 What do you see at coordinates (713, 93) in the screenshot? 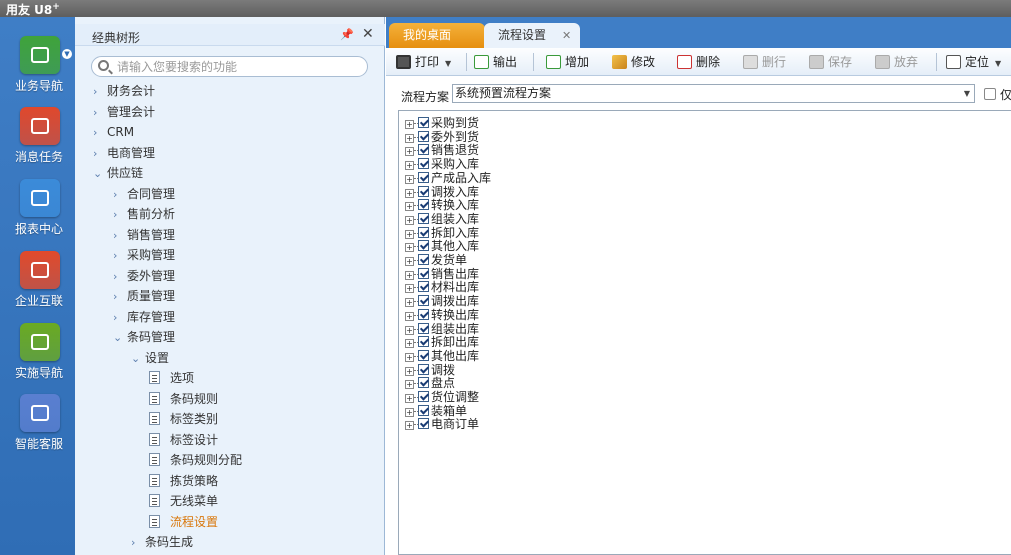
I see `scheme-select: 系统预置流程方案 ▼` at bounding box center [713, 93].